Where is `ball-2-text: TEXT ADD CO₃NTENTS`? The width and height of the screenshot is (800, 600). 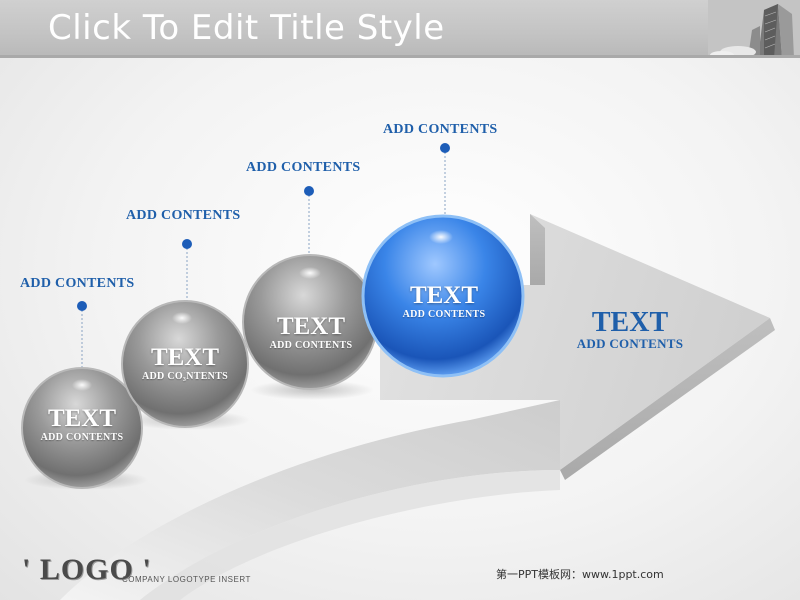
ball-2-text: TEXT ADD CO₃NTENTS is located at coordinates (185, 364).